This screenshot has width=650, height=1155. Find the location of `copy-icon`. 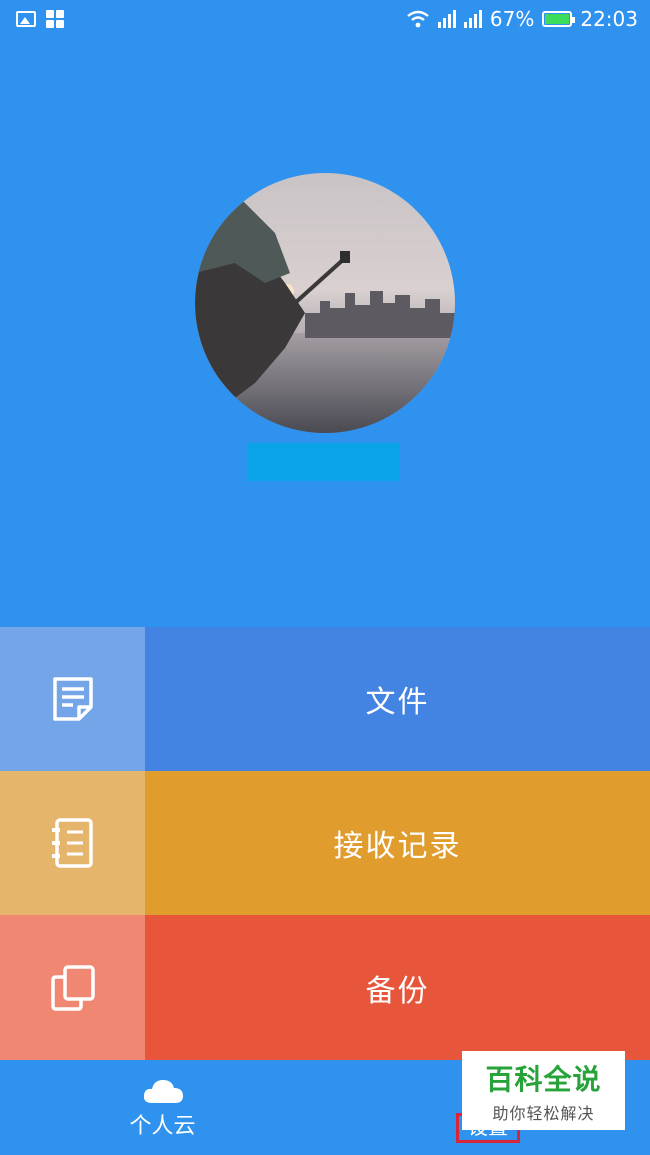

copy-icon is located at coordinates (72, 987).